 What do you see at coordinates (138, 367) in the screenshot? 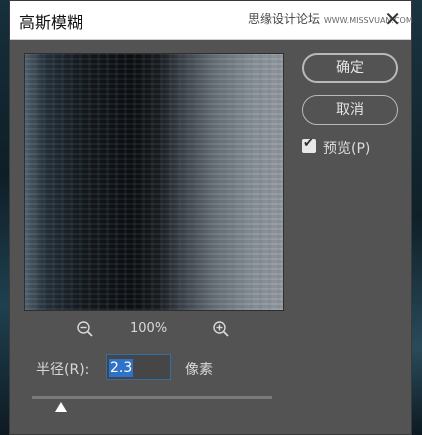
I see `radius-input: 2.3` at bounding box center [138, 367].